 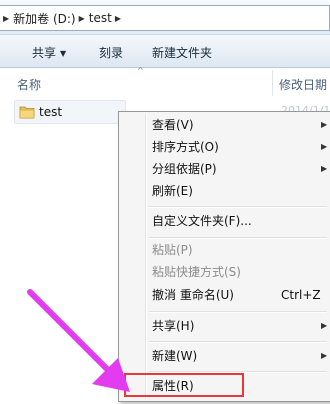 What do you see at coordinates (272, 83) in the screenshot?
I see `column-divider` at bounding box center [272, 83].